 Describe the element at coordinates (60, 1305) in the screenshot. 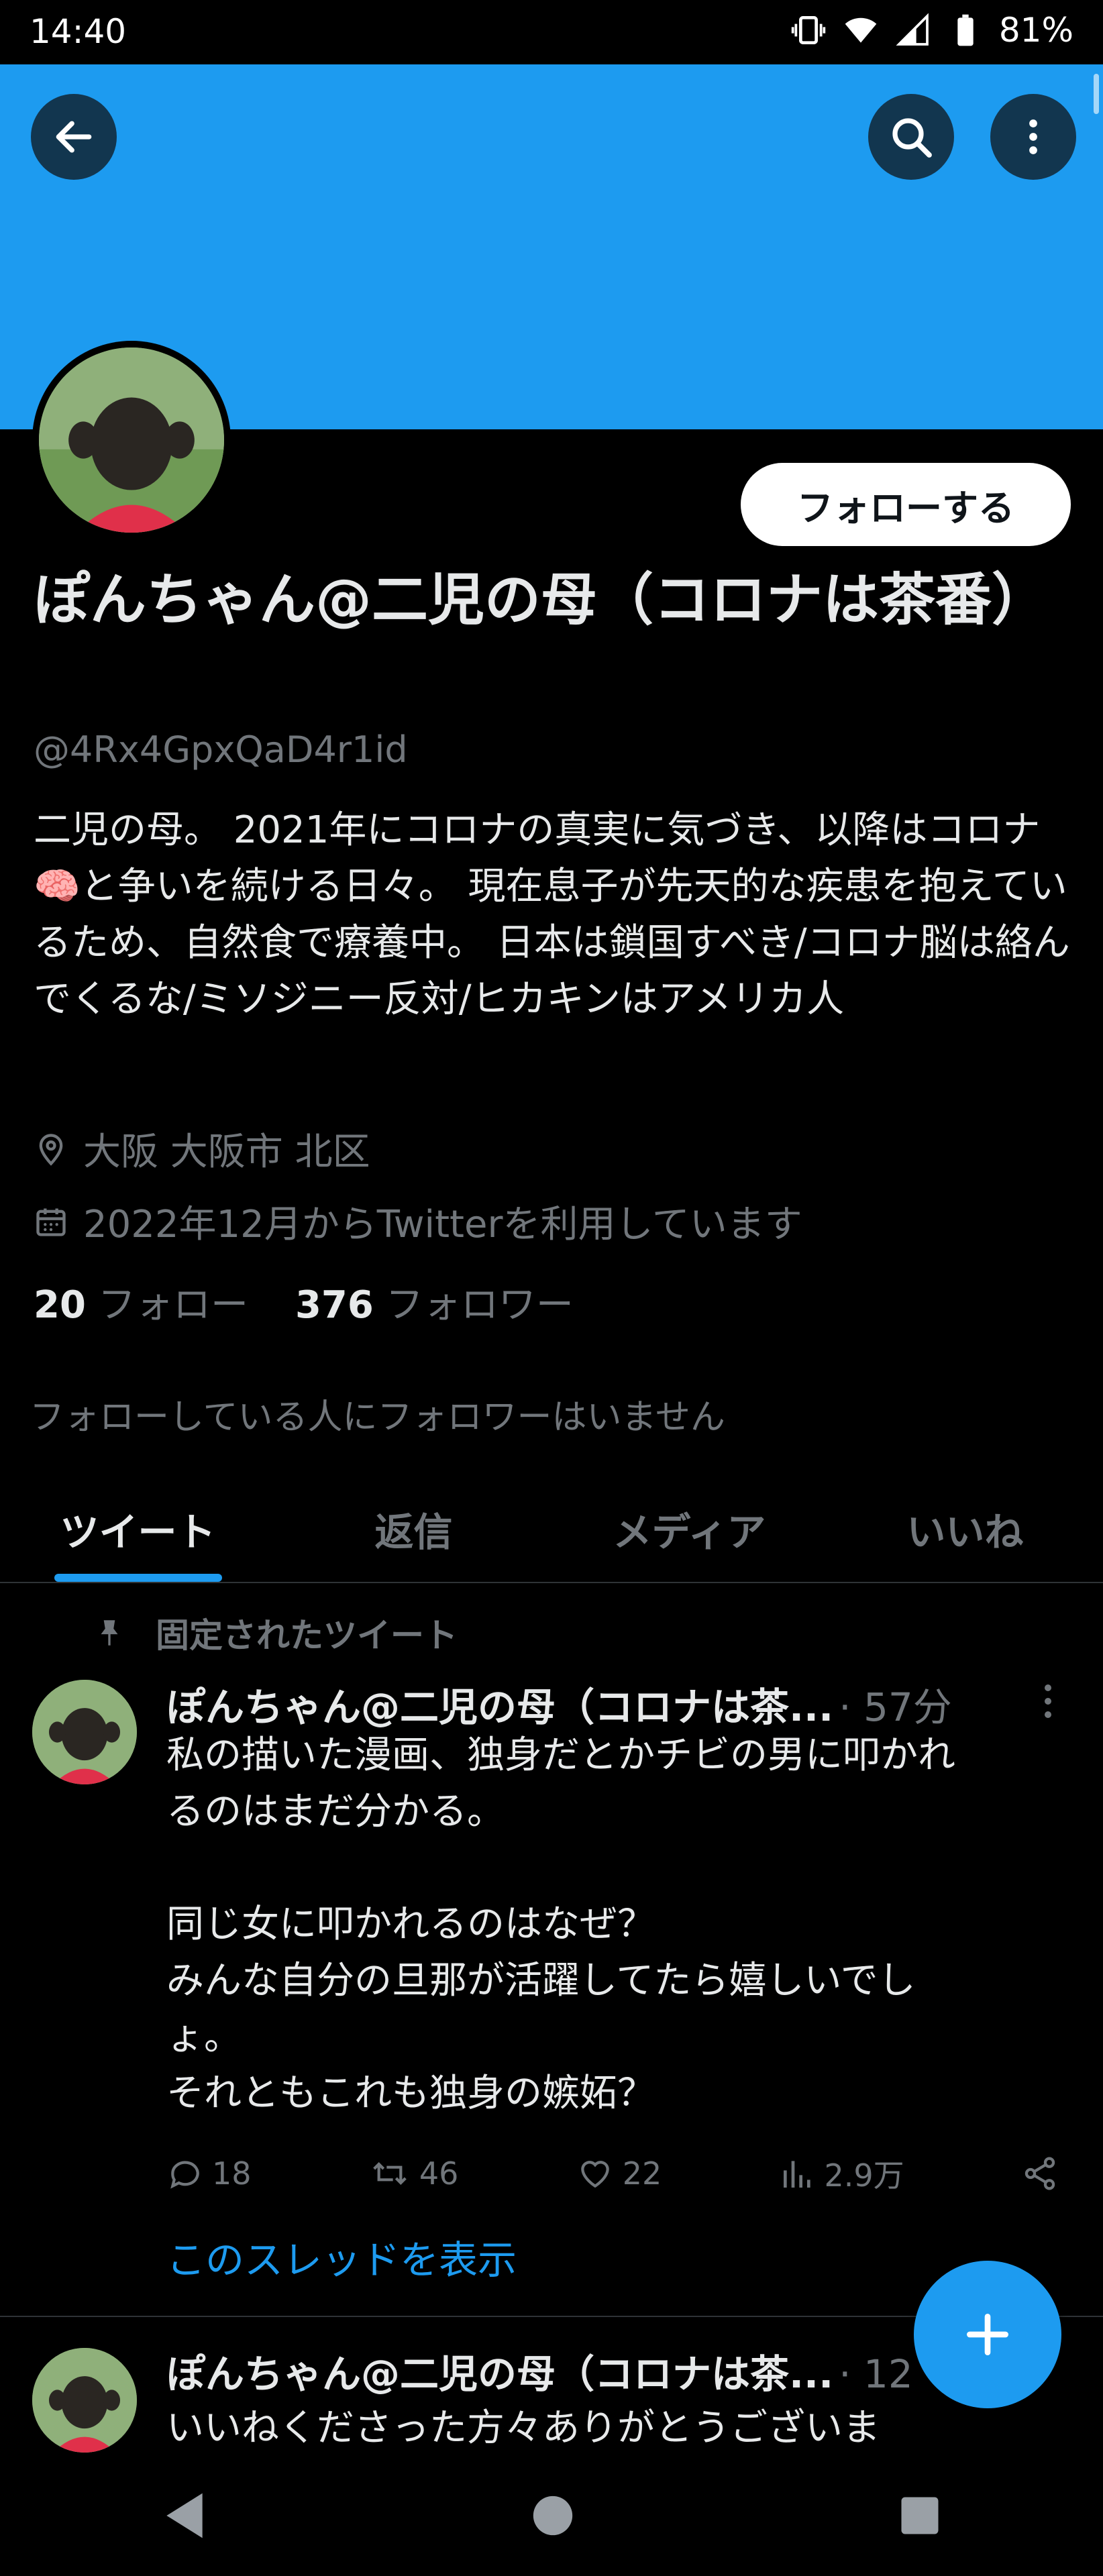

I see `following-count: 20` at that location.